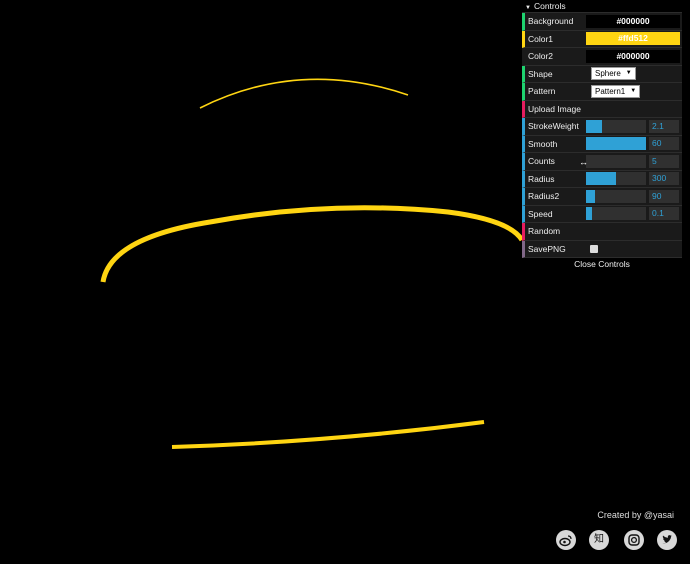  I want to click on color2-swatch: #000000, so click(633, 56).